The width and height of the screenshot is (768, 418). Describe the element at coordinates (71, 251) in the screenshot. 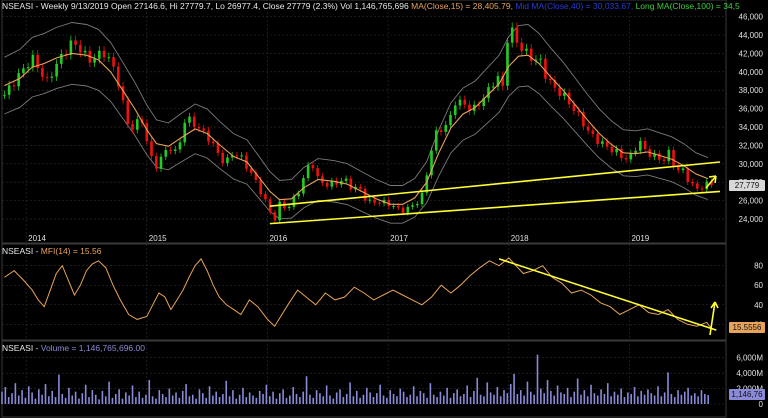

I see `mfi-label: MFI(14) = 15.56` at that location.